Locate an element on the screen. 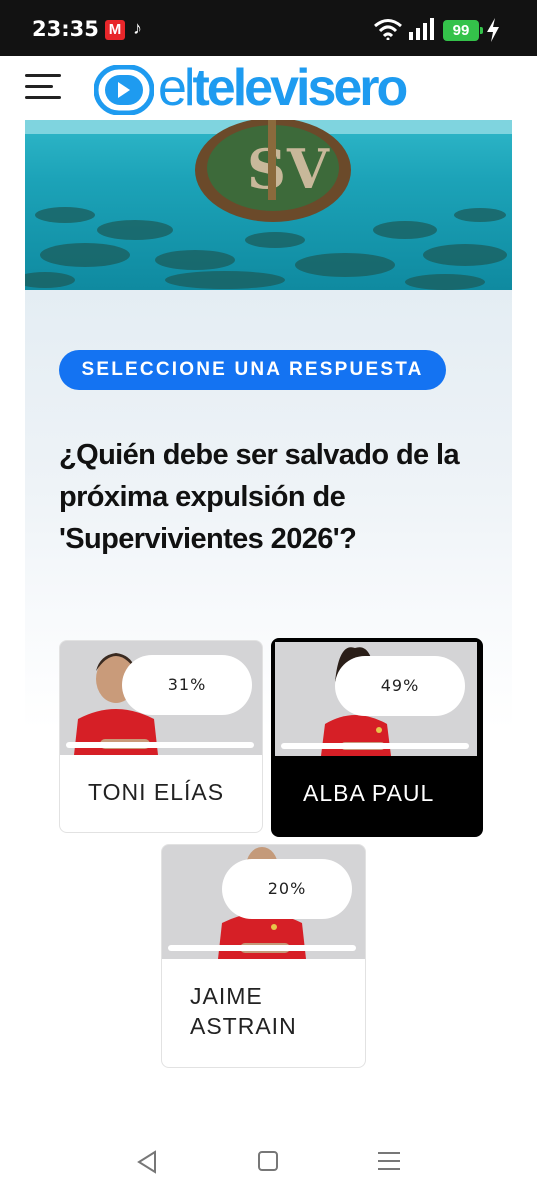  site-header: eltelevisero is located at coordinates (268, 88).